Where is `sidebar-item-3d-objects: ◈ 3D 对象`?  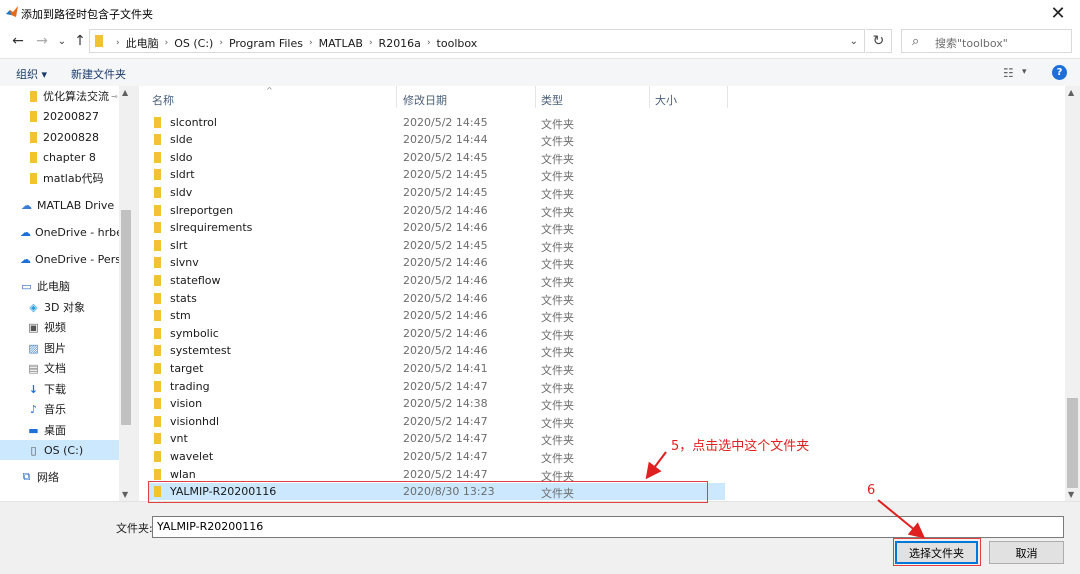 sidebar-item-3d-objects: ◈ 3D 对象 is located at coordinates (59, 307).